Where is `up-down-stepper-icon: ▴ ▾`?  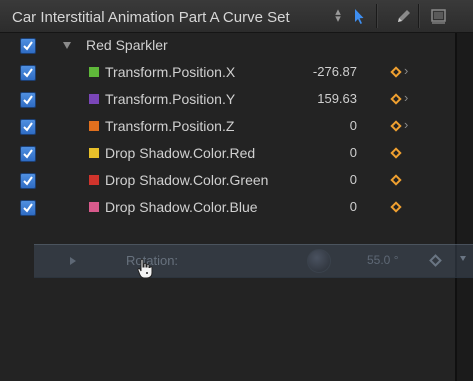 up-down-stepper-icon: ▴ ▾ is located at coordinates (338, 16).